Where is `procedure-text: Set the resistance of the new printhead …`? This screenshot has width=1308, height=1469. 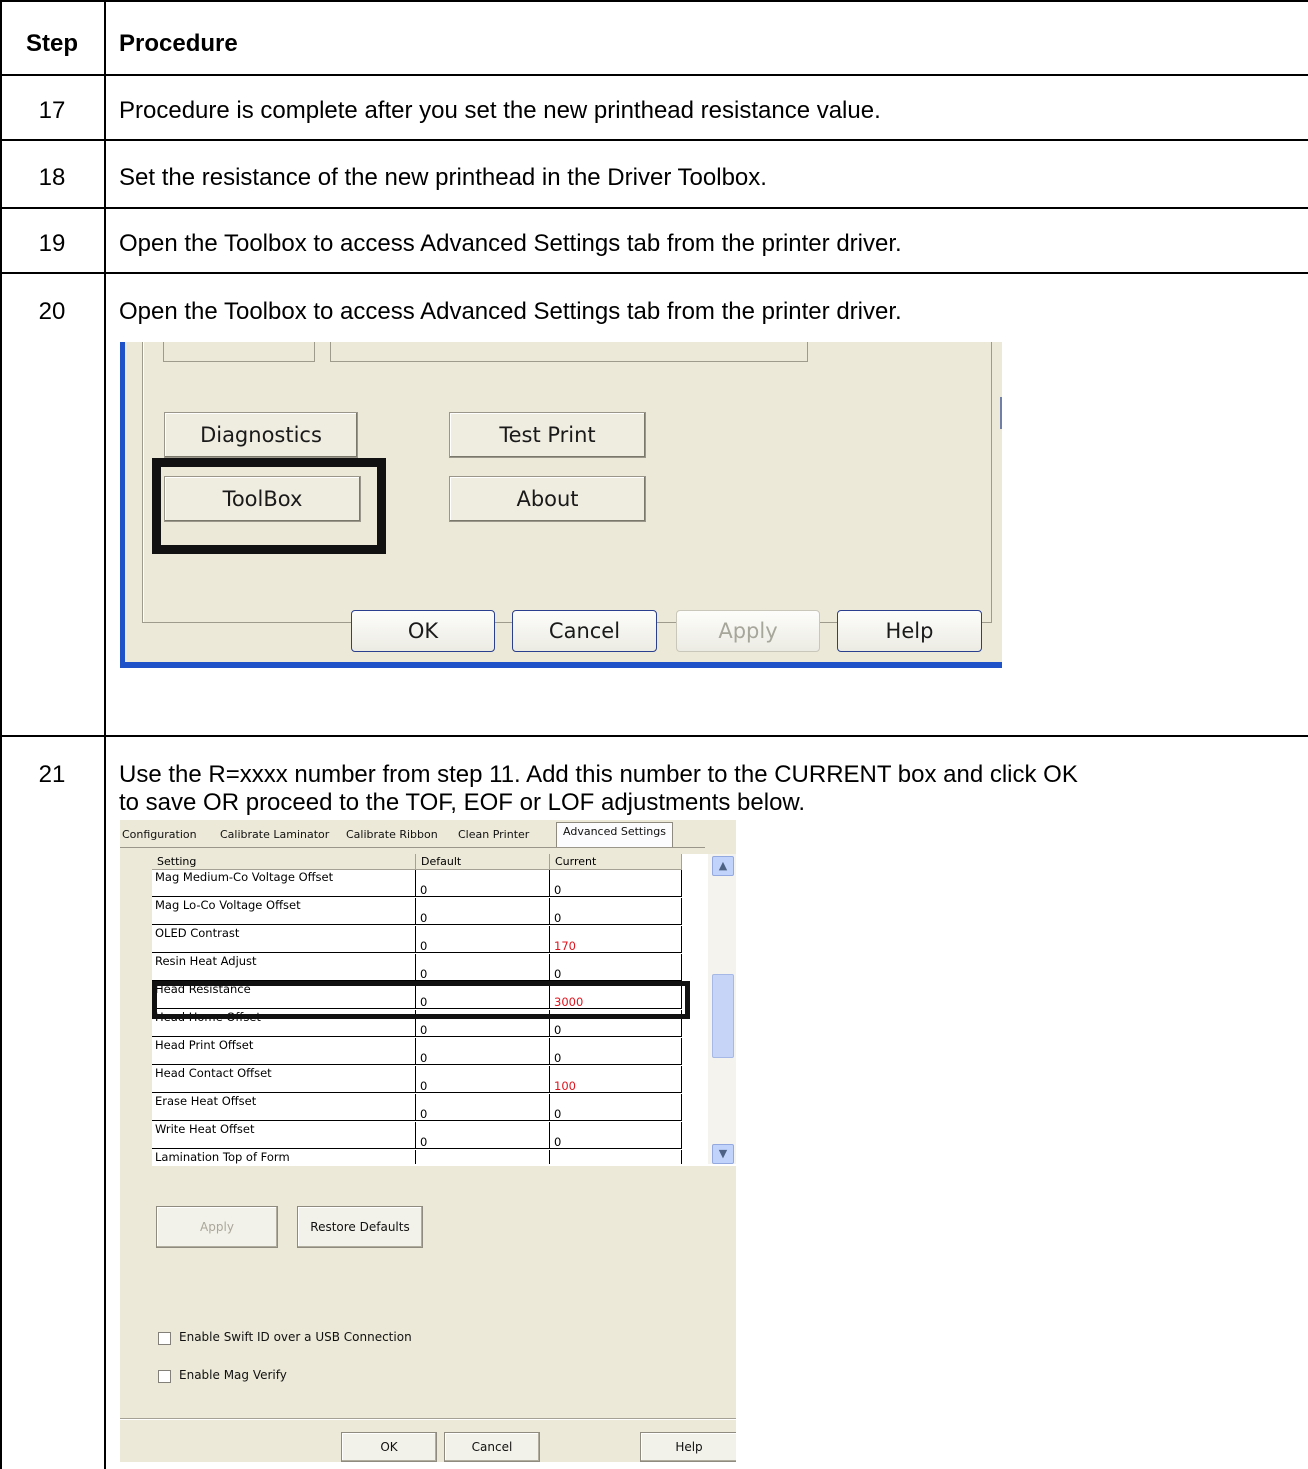 procedure-text: Set the resistance of the new printhead … is located at coordinates (443, 177).